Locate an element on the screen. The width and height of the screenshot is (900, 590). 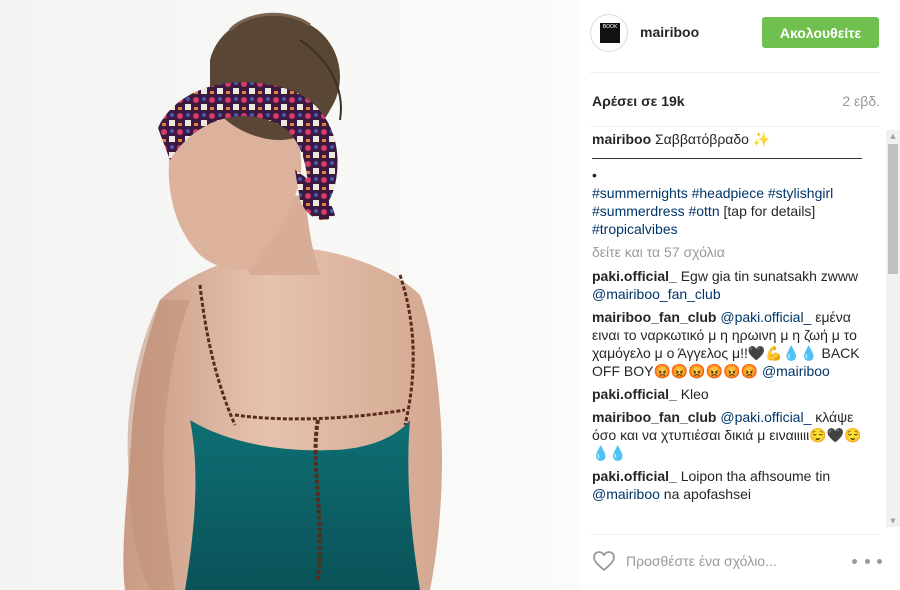
scroll-thumb is located at coordinates (893, 209).